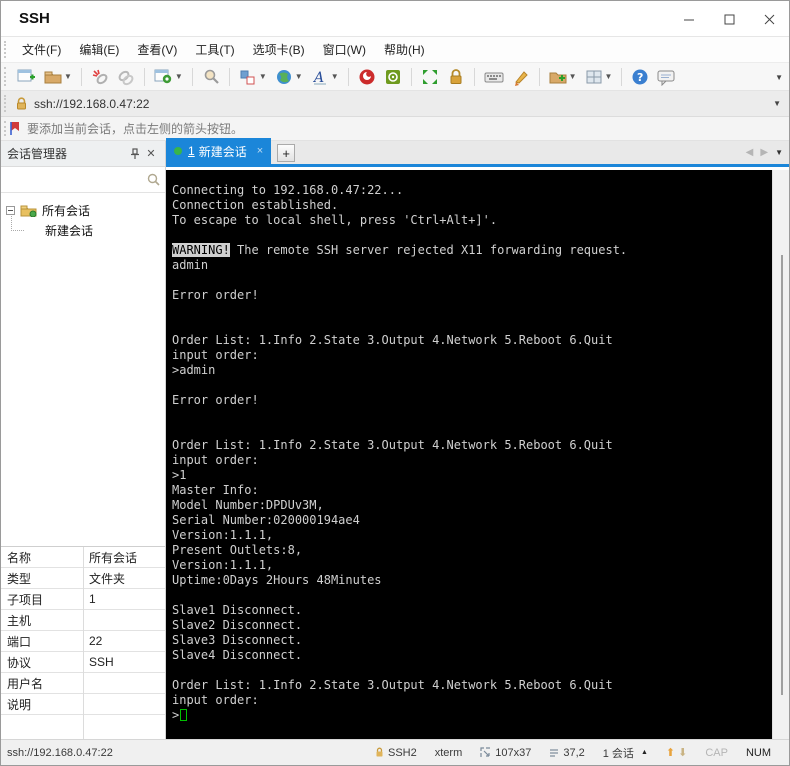 The width and height of the screenshot is (790, 766). I want to click on menu-item: 工具(T), so click(214, 49).